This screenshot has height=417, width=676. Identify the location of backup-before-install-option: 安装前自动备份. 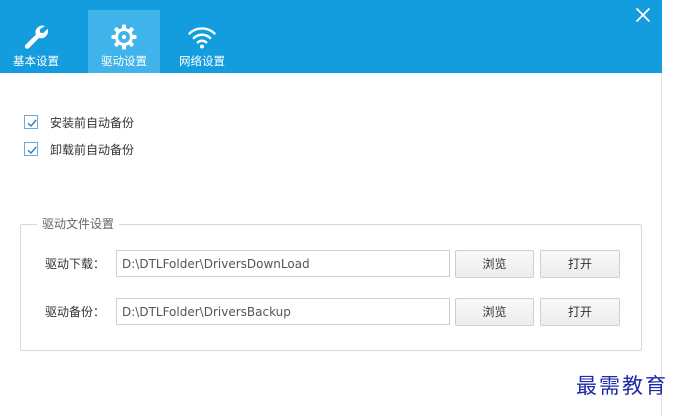
(79, 122).